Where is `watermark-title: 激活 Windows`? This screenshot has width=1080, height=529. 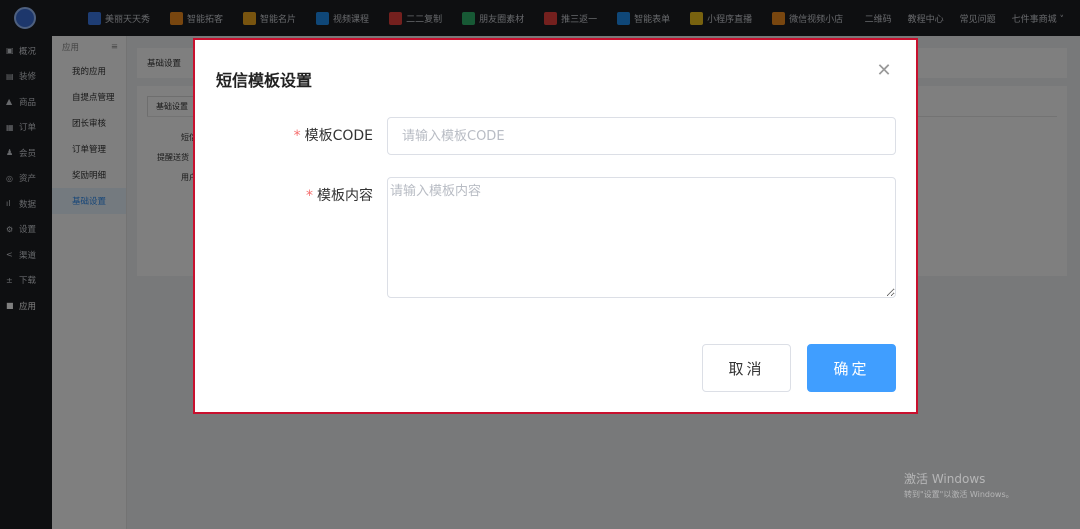 watermark-title: 激活 Windows is located at coordinates (945, 479).